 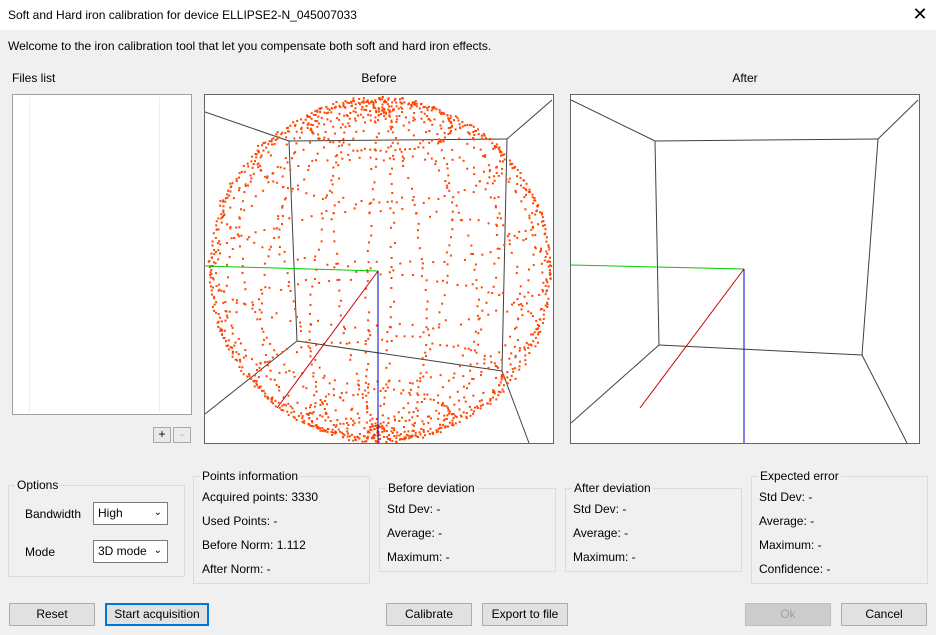 What do you see at coordinates (52, 614) in the screenshot?
I see `reset-button: Reset` at bounding box center [52, 614].